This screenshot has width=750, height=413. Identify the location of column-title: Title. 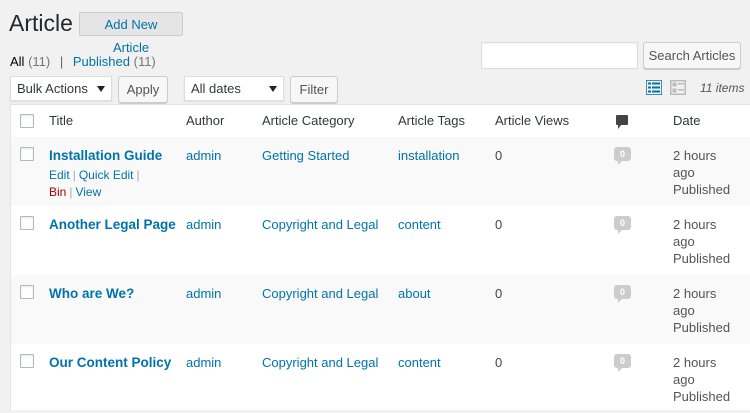
(61, 120).